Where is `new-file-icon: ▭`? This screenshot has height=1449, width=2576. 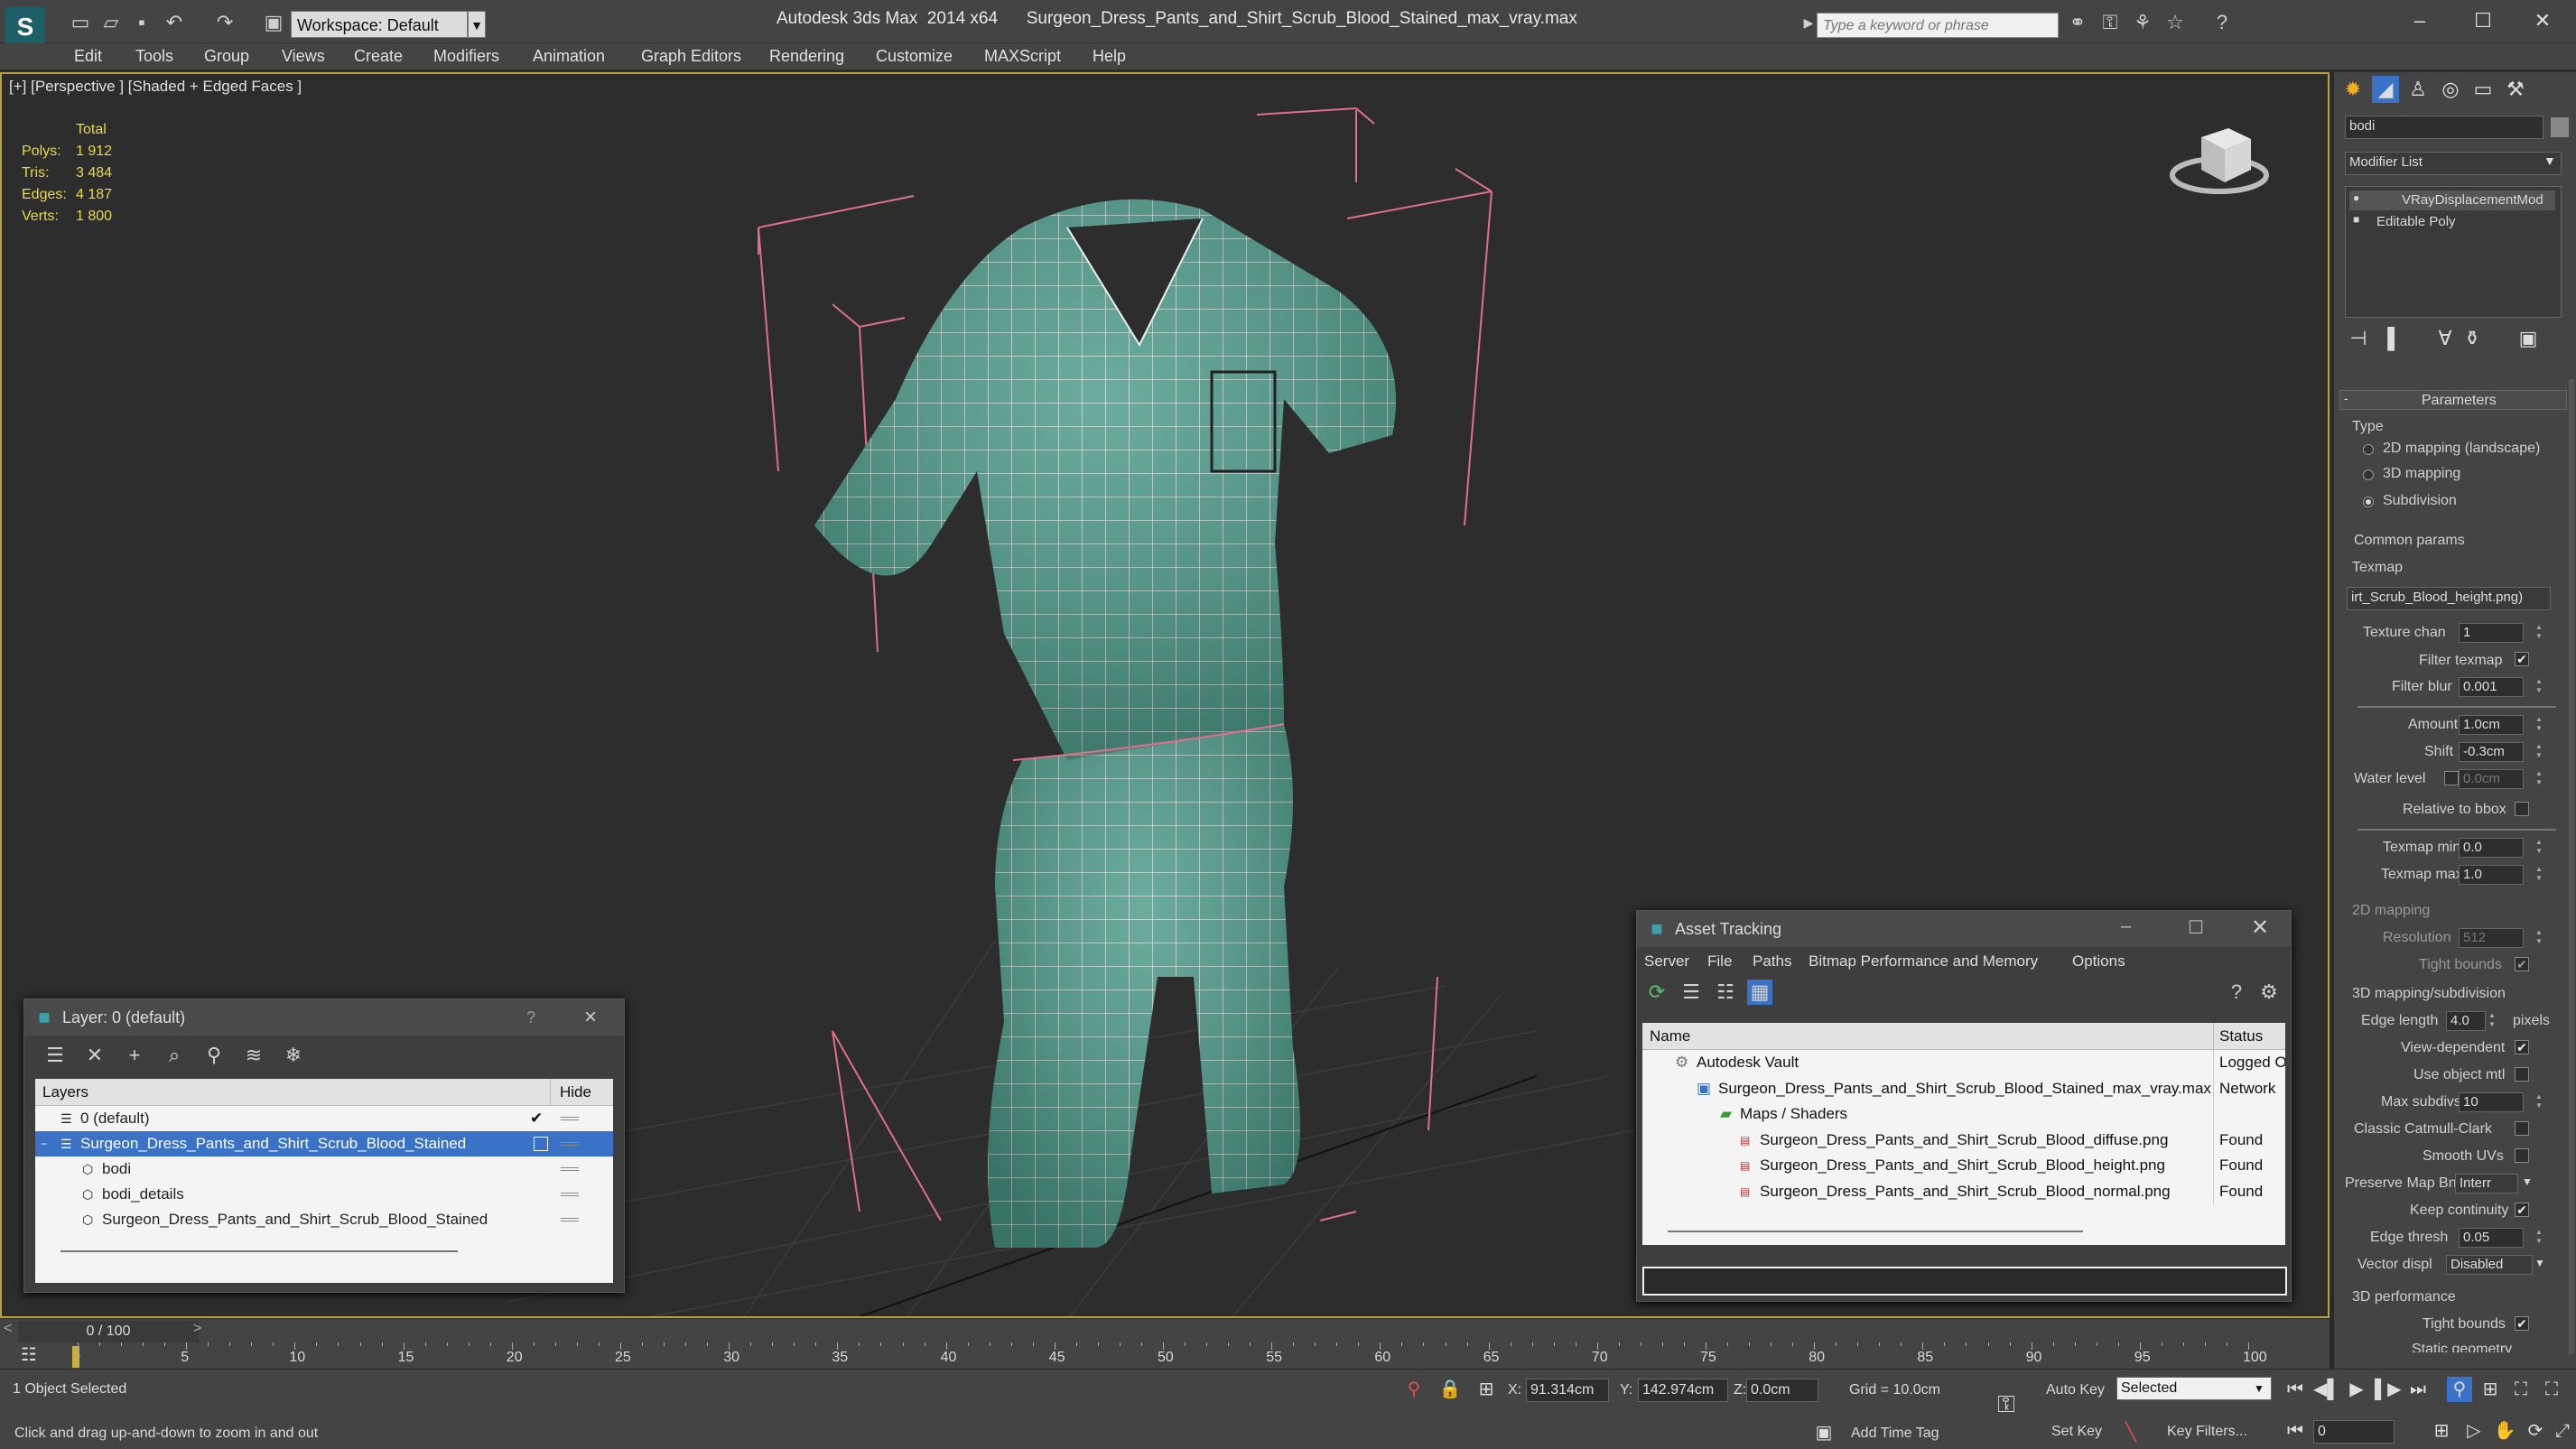 new-file-icon: ▭ is located at coordinates (80, 22).